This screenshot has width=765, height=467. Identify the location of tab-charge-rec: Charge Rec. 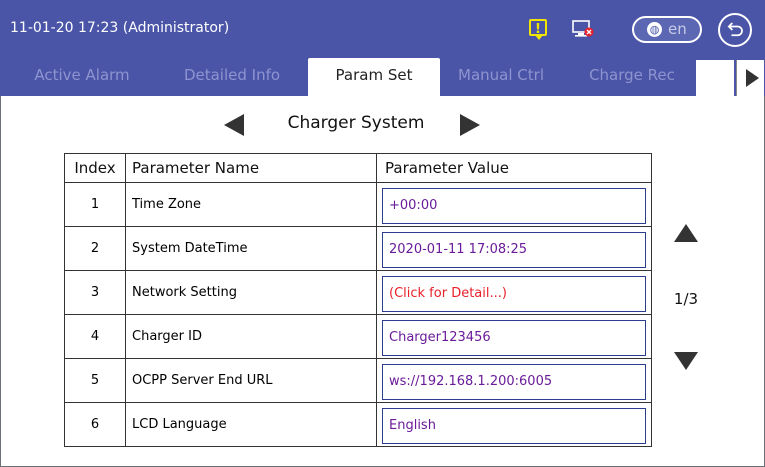
(632, 77).